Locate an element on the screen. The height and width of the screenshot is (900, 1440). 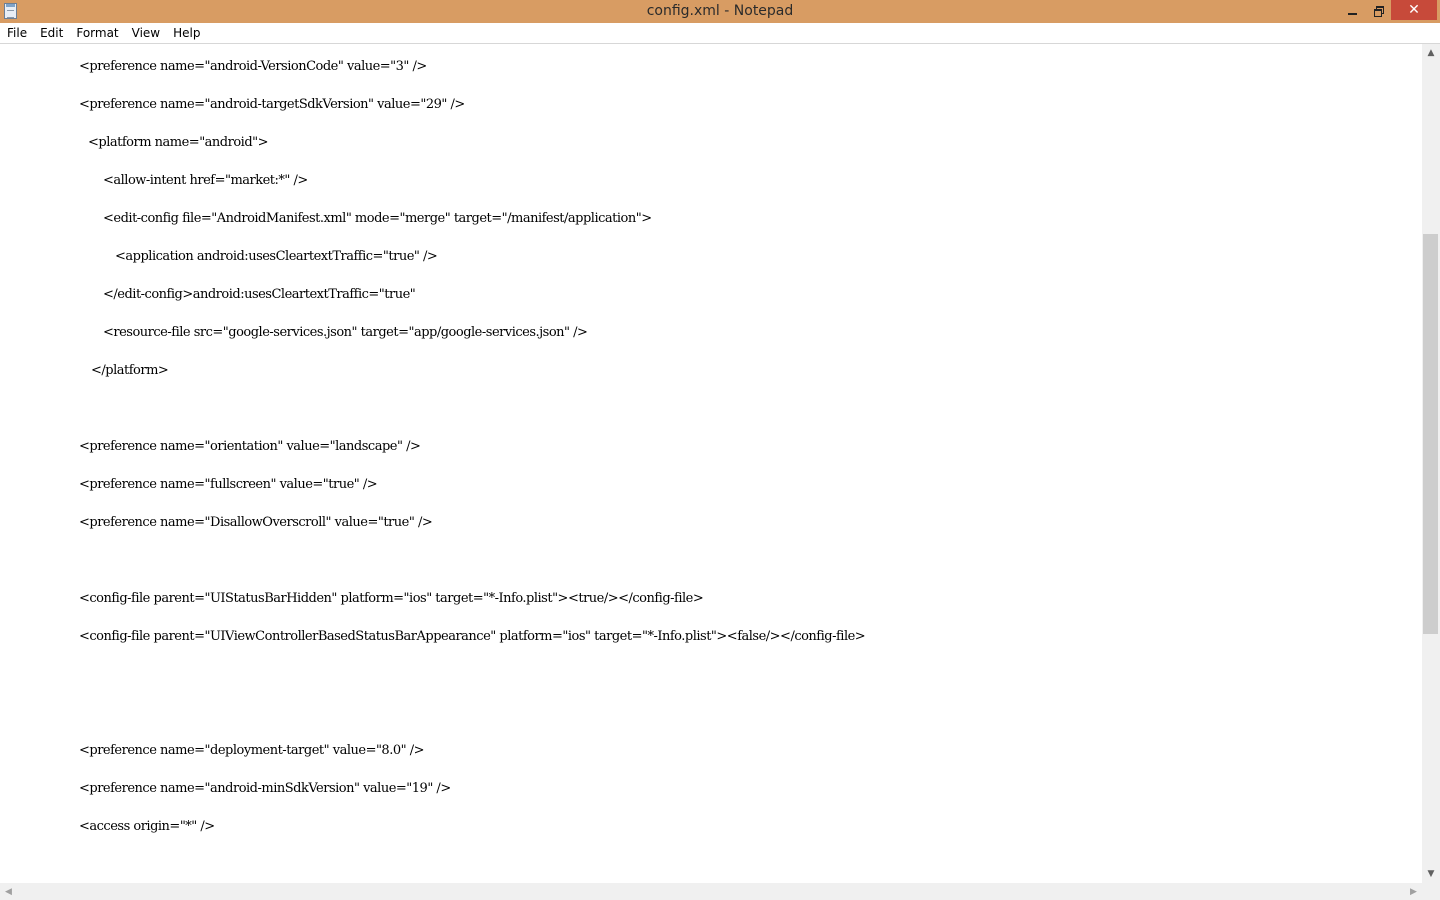
restore-button is located at coordinates (1378, 10).